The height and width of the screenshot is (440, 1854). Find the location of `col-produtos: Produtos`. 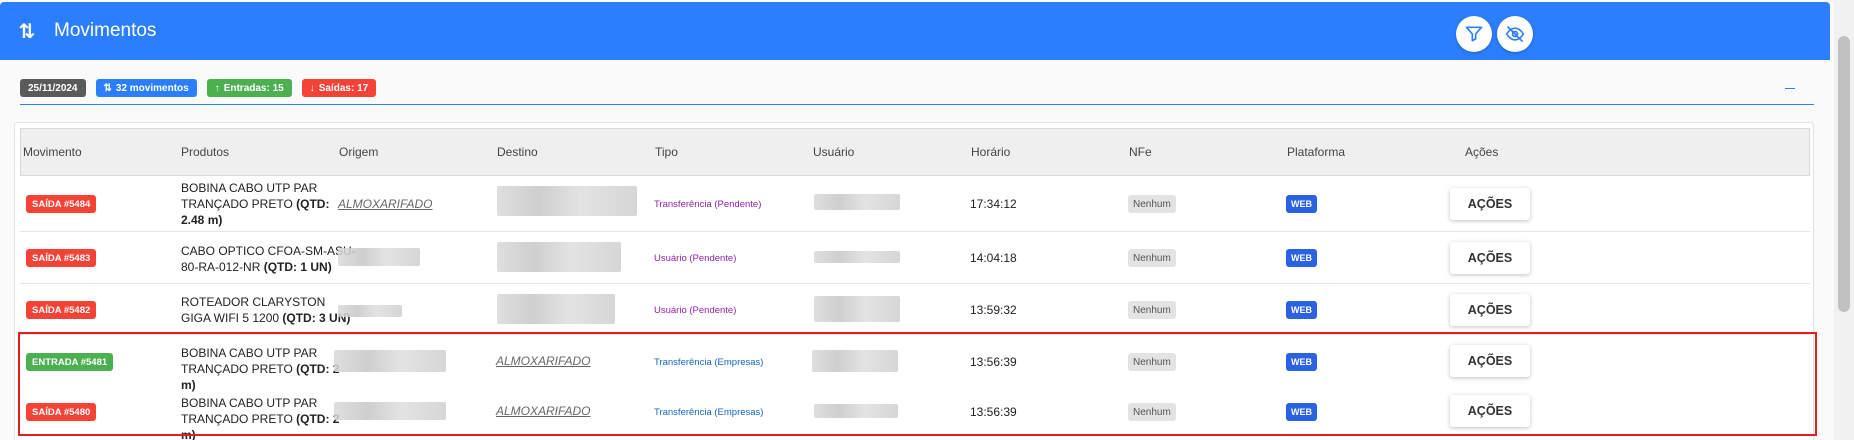

col-produtos: Produtos is located at coordinates (205, 152).